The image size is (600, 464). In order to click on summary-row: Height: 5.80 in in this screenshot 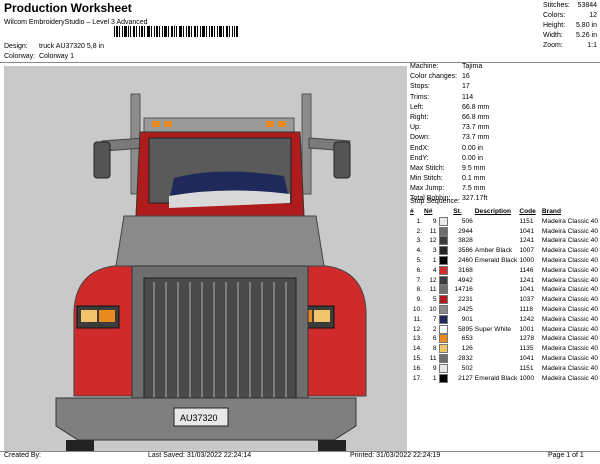, I will do `click(570, 25)`.